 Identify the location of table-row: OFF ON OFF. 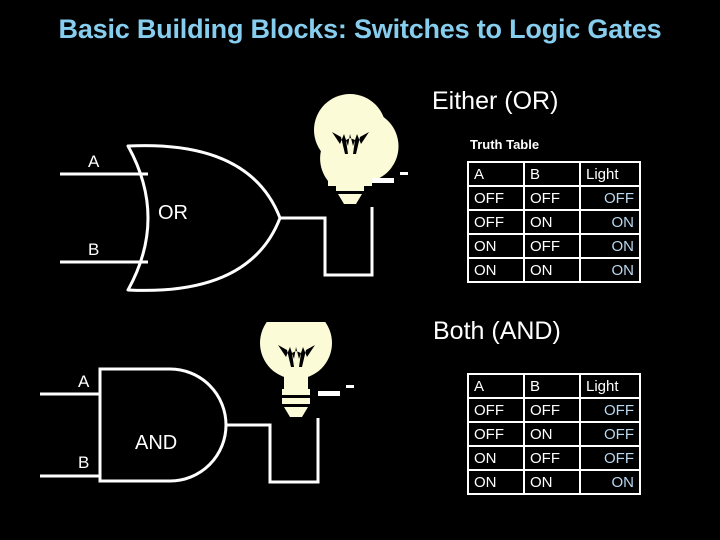
(554, 434).